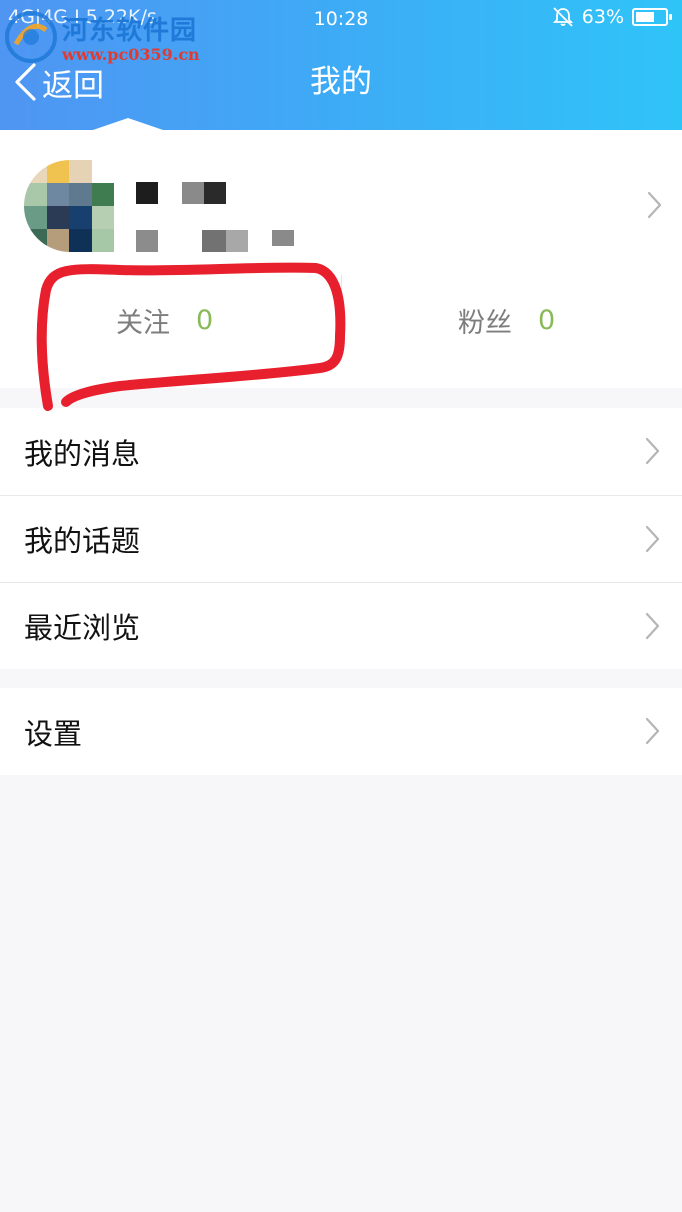  I want to click on following-stat: 关注 0, so click(164, 320).